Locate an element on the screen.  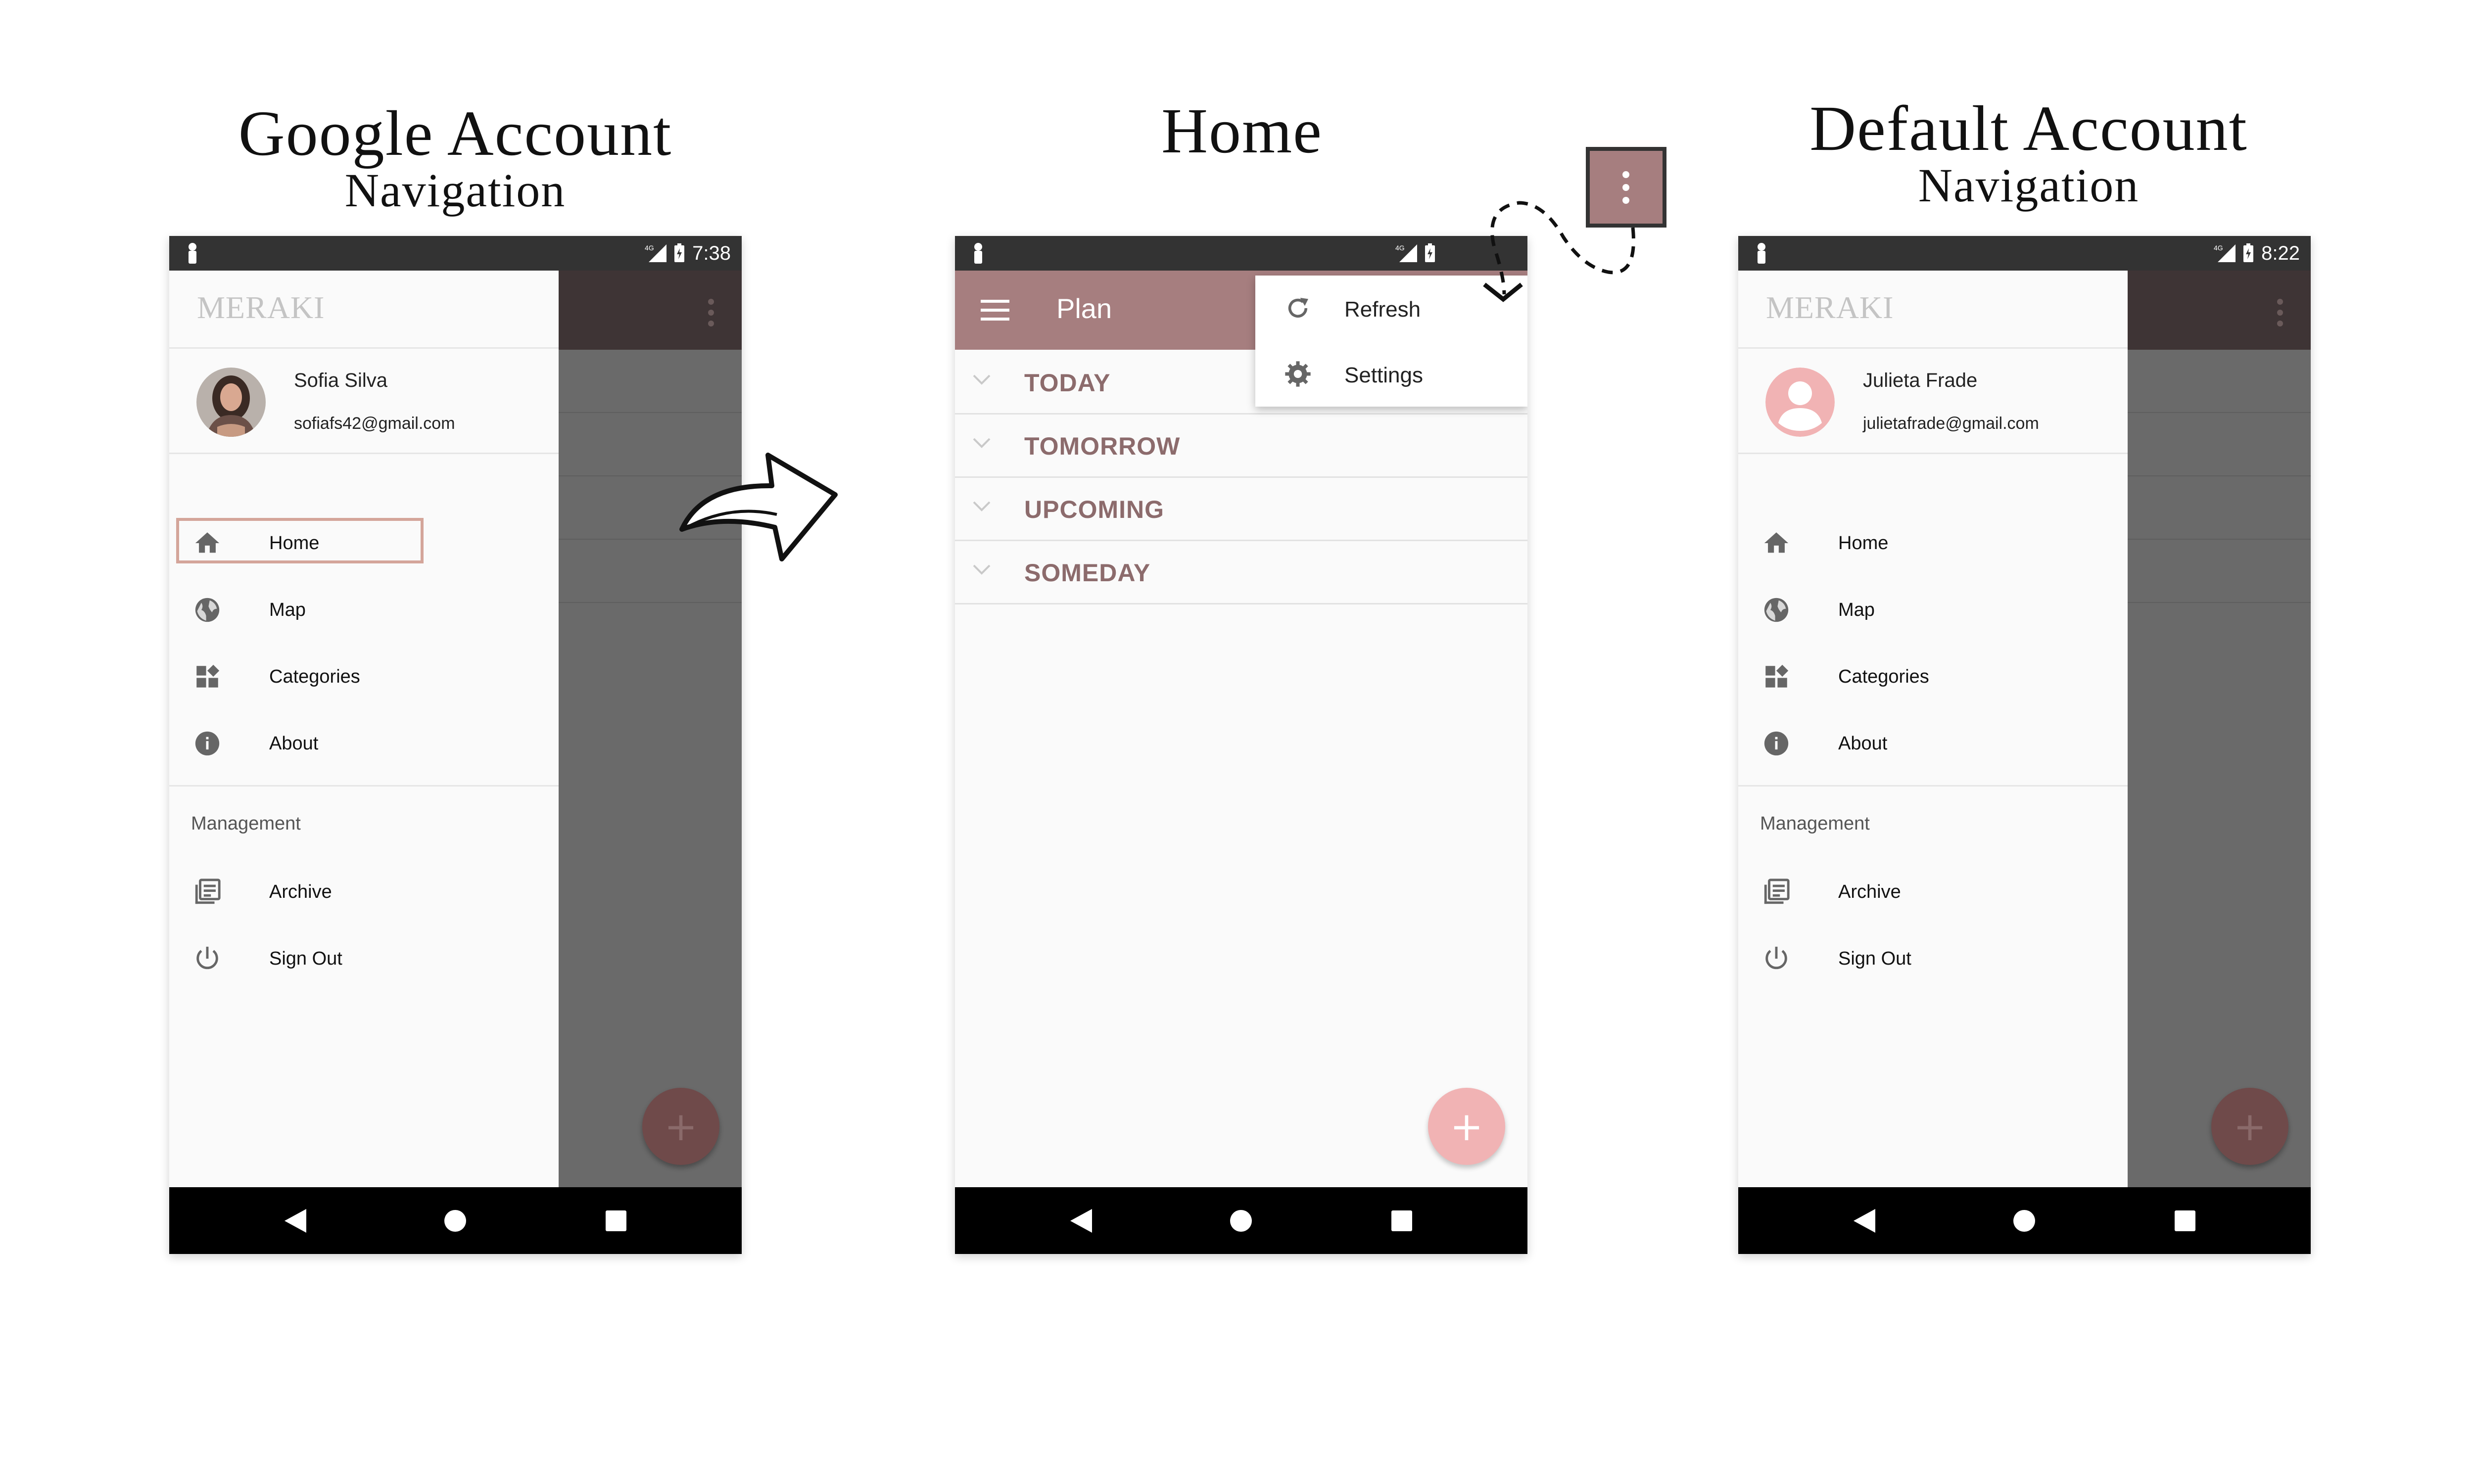
section-label: SOMEDAY is located at coordinates (1088, 573).